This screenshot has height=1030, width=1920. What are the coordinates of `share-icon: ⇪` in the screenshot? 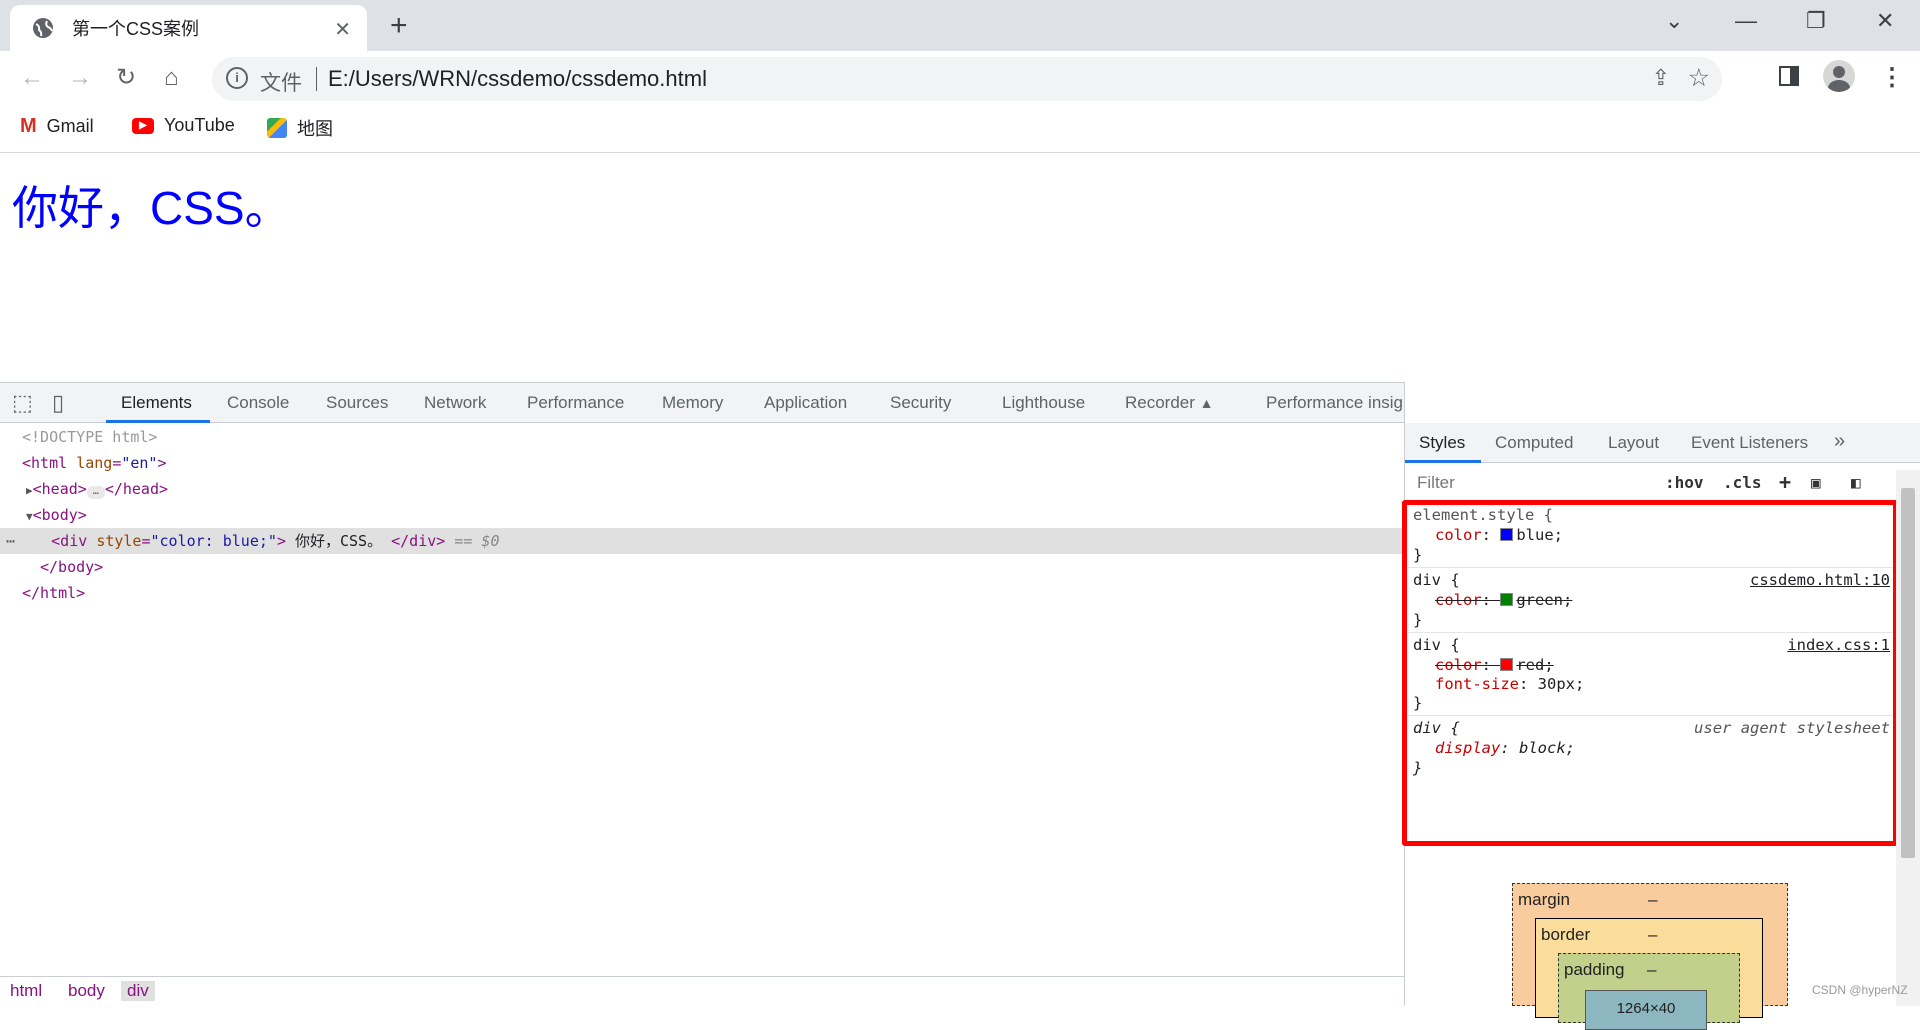 It's located at (1661, 78).